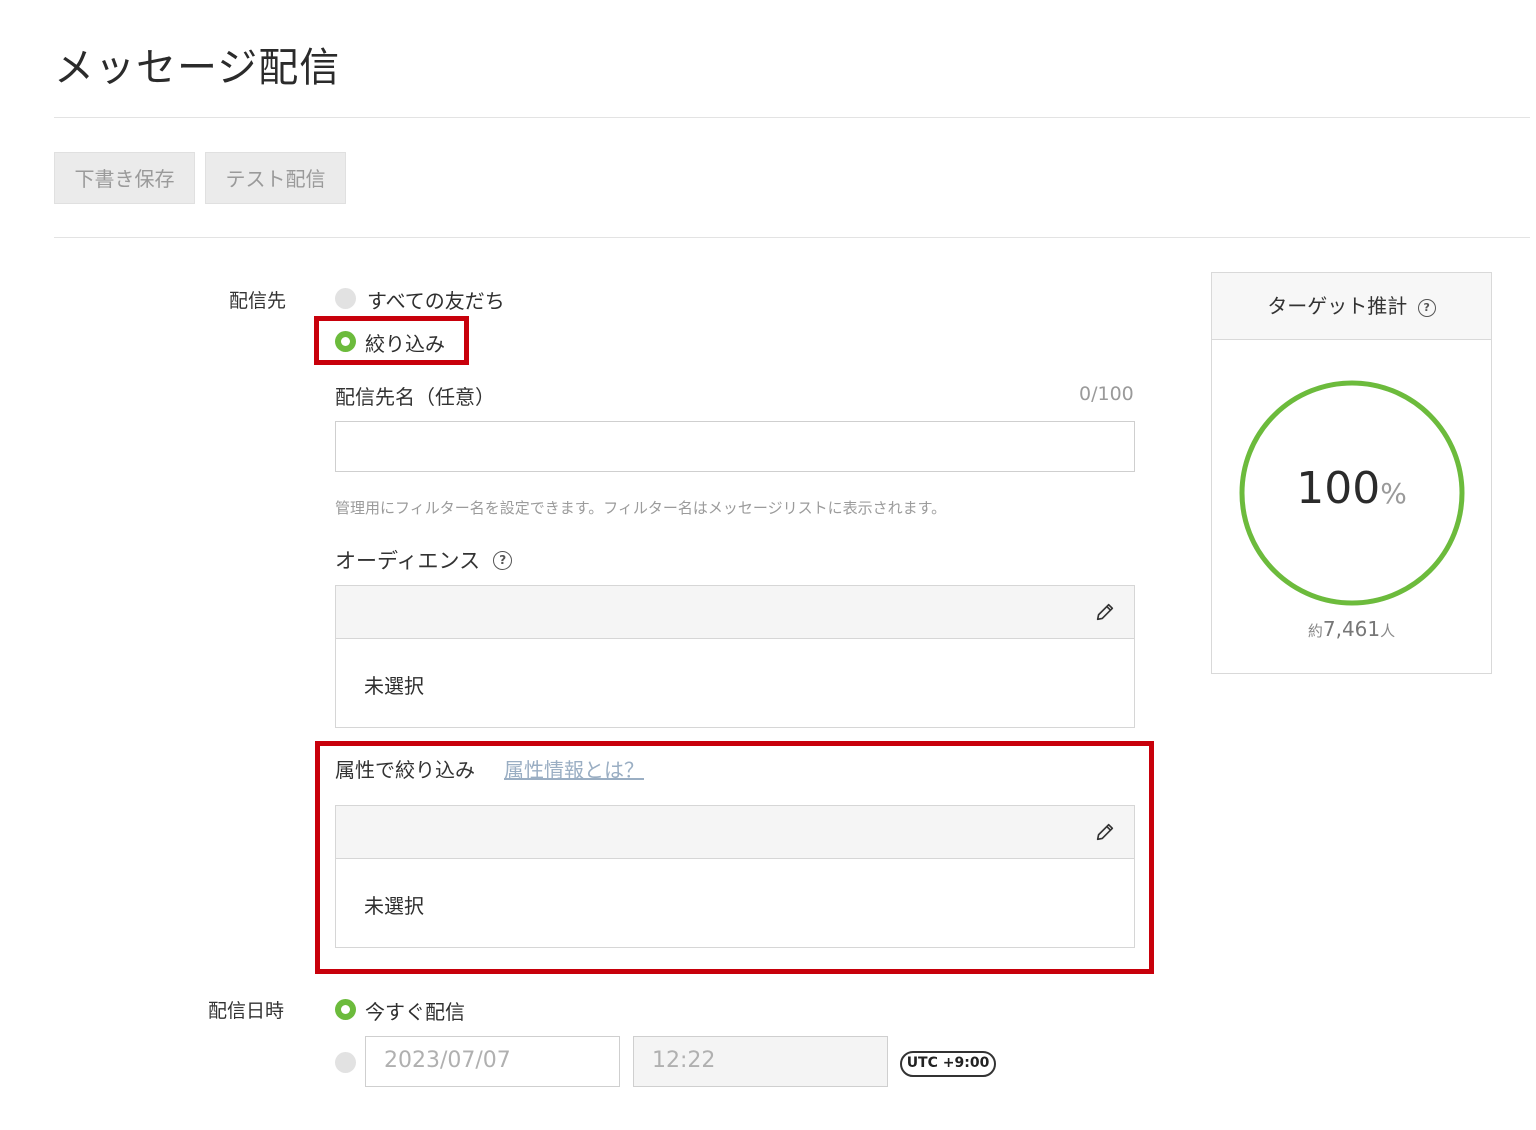 This screenshot has height=1130, width=1536. I want to click on audience-edit-pencil-icon, so click(1105, 612).